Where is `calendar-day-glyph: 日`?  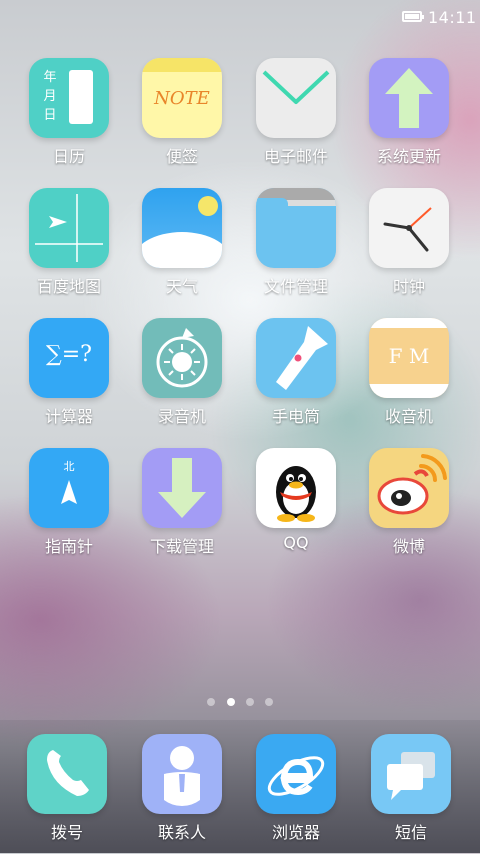 calendar-day-glyph: 日 is located at coordinates (50, 115).